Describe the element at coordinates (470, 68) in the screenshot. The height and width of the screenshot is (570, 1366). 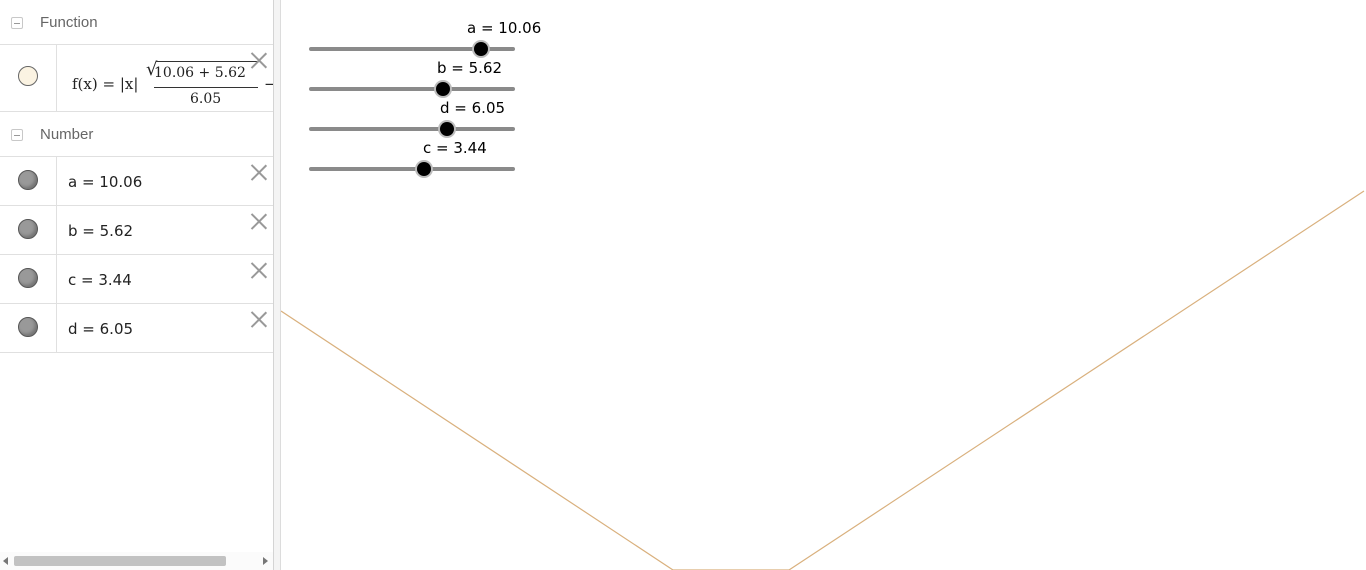
I see `slider-label-b: b = 5.62` at that location.